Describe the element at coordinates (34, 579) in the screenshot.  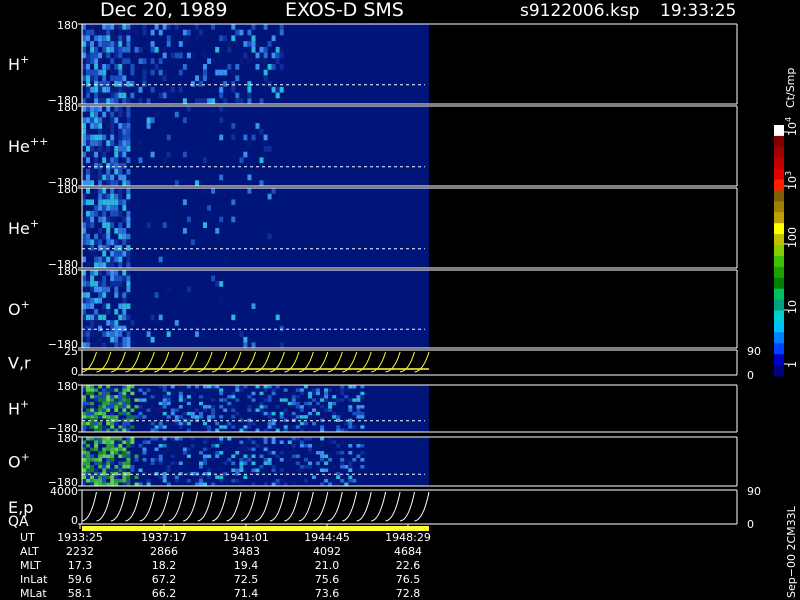
I see `ephemeris-label-inlat: InLat` at that location.